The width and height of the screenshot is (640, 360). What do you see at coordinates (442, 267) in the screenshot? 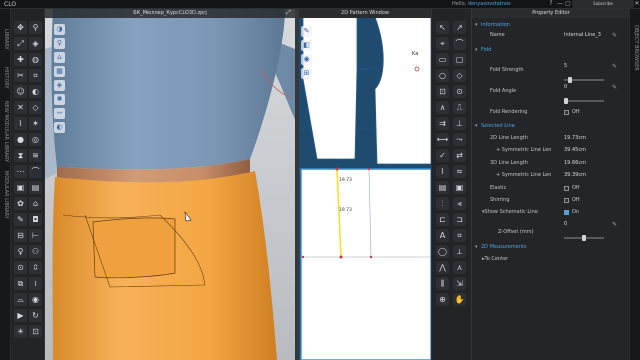
I see `pleat-icon: ⋀` at bounding box center [442, 267].